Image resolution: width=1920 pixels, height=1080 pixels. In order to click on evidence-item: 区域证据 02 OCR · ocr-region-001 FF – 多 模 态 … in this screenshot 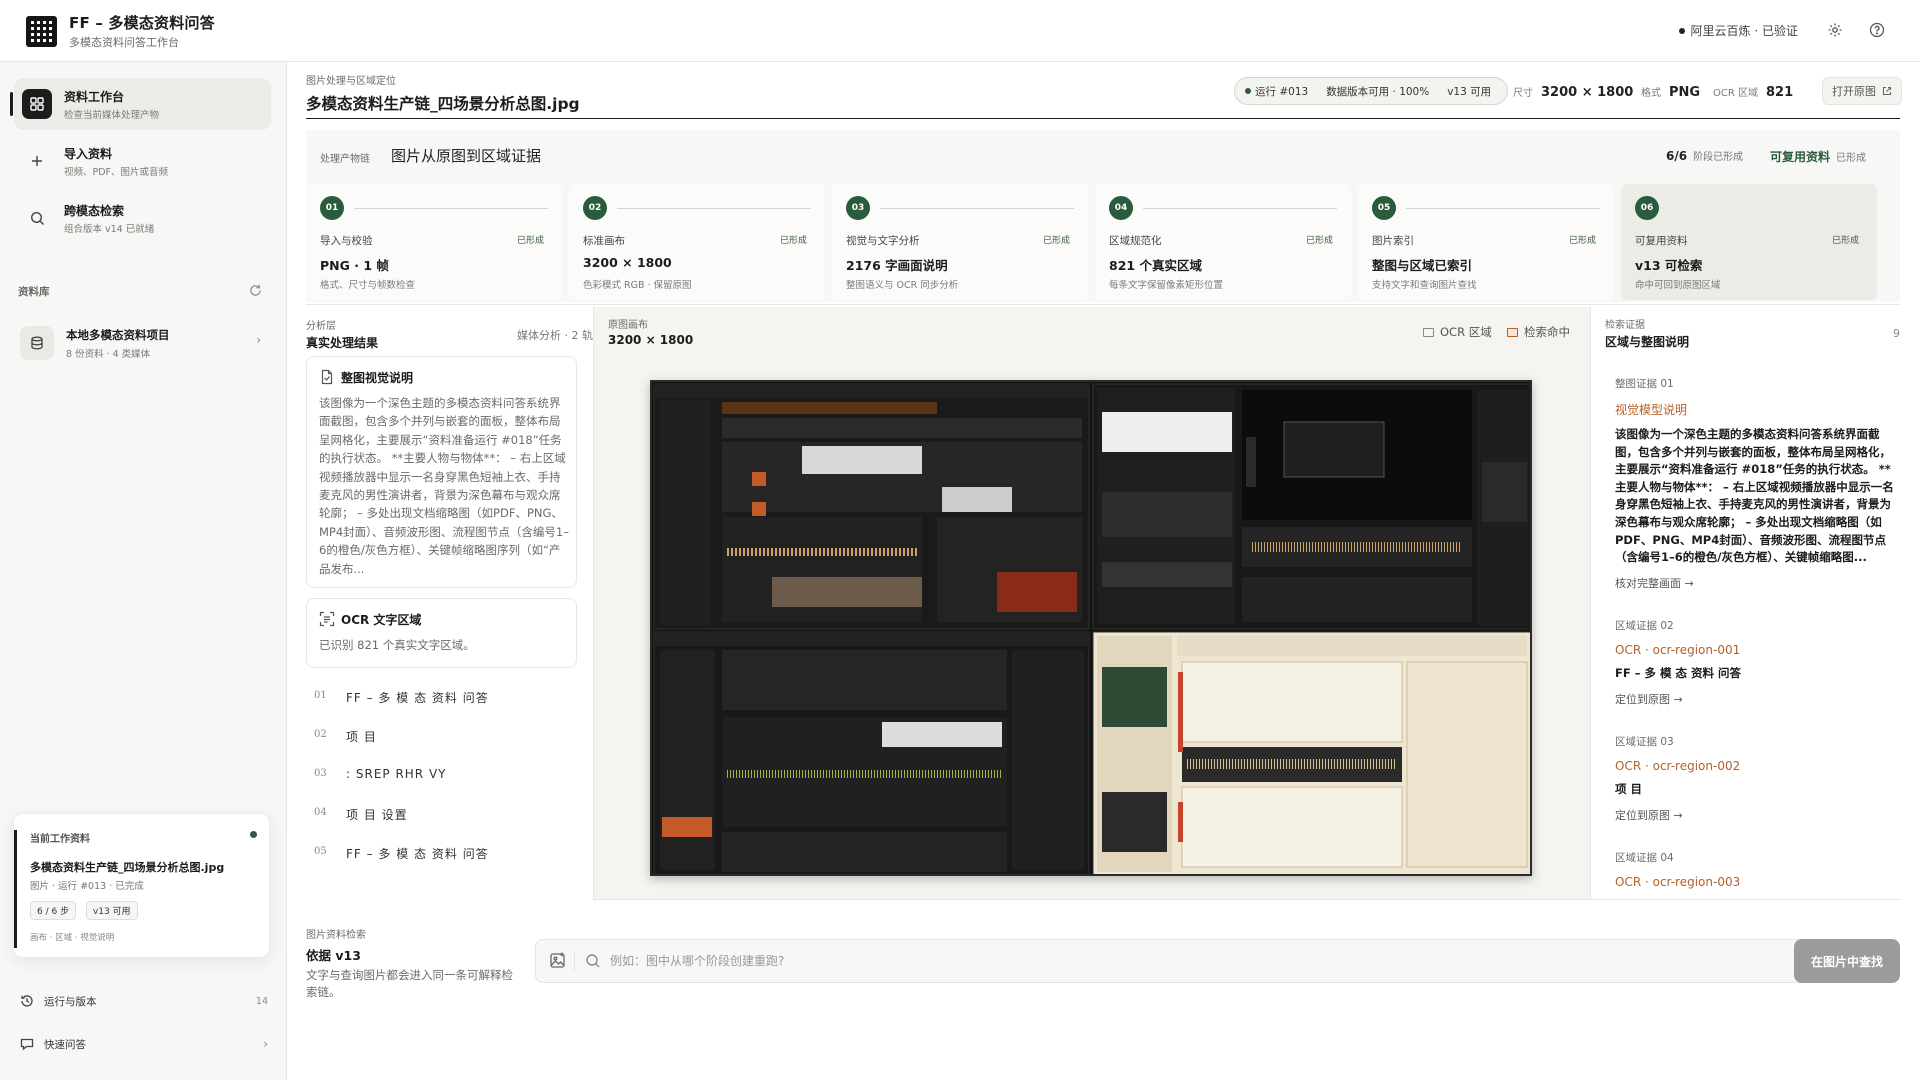, I will do `click(1757, 662)`.